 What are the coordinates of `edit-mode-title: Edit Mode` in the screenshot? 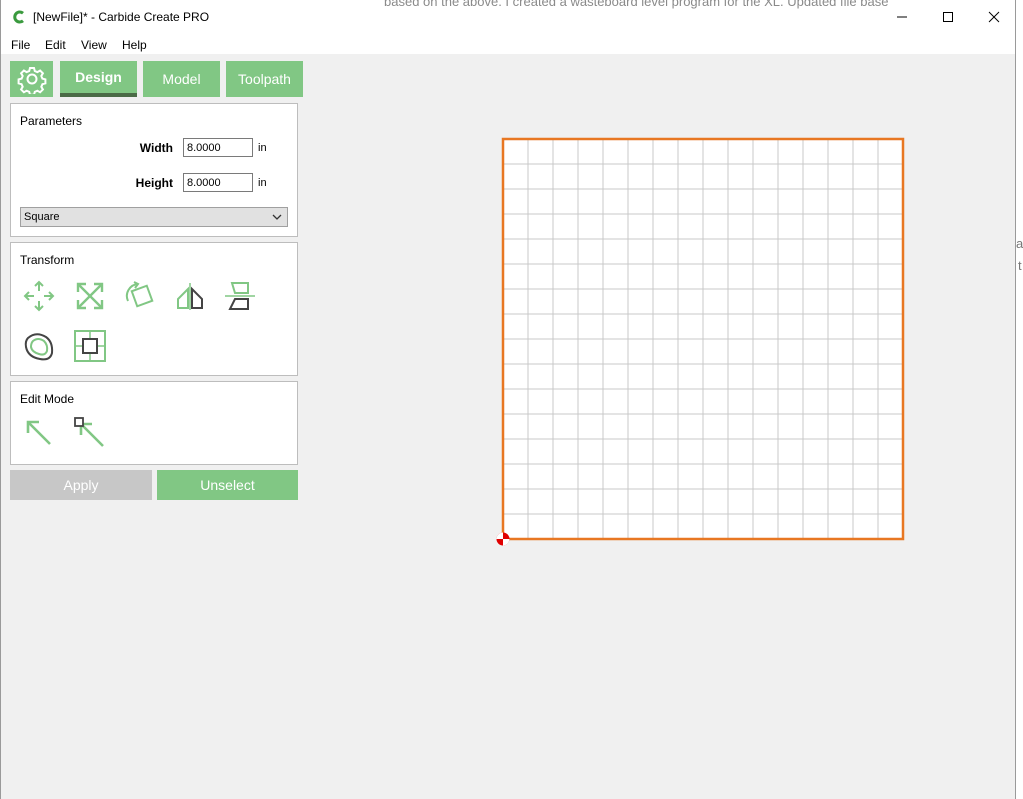 It's located at (47, 399).